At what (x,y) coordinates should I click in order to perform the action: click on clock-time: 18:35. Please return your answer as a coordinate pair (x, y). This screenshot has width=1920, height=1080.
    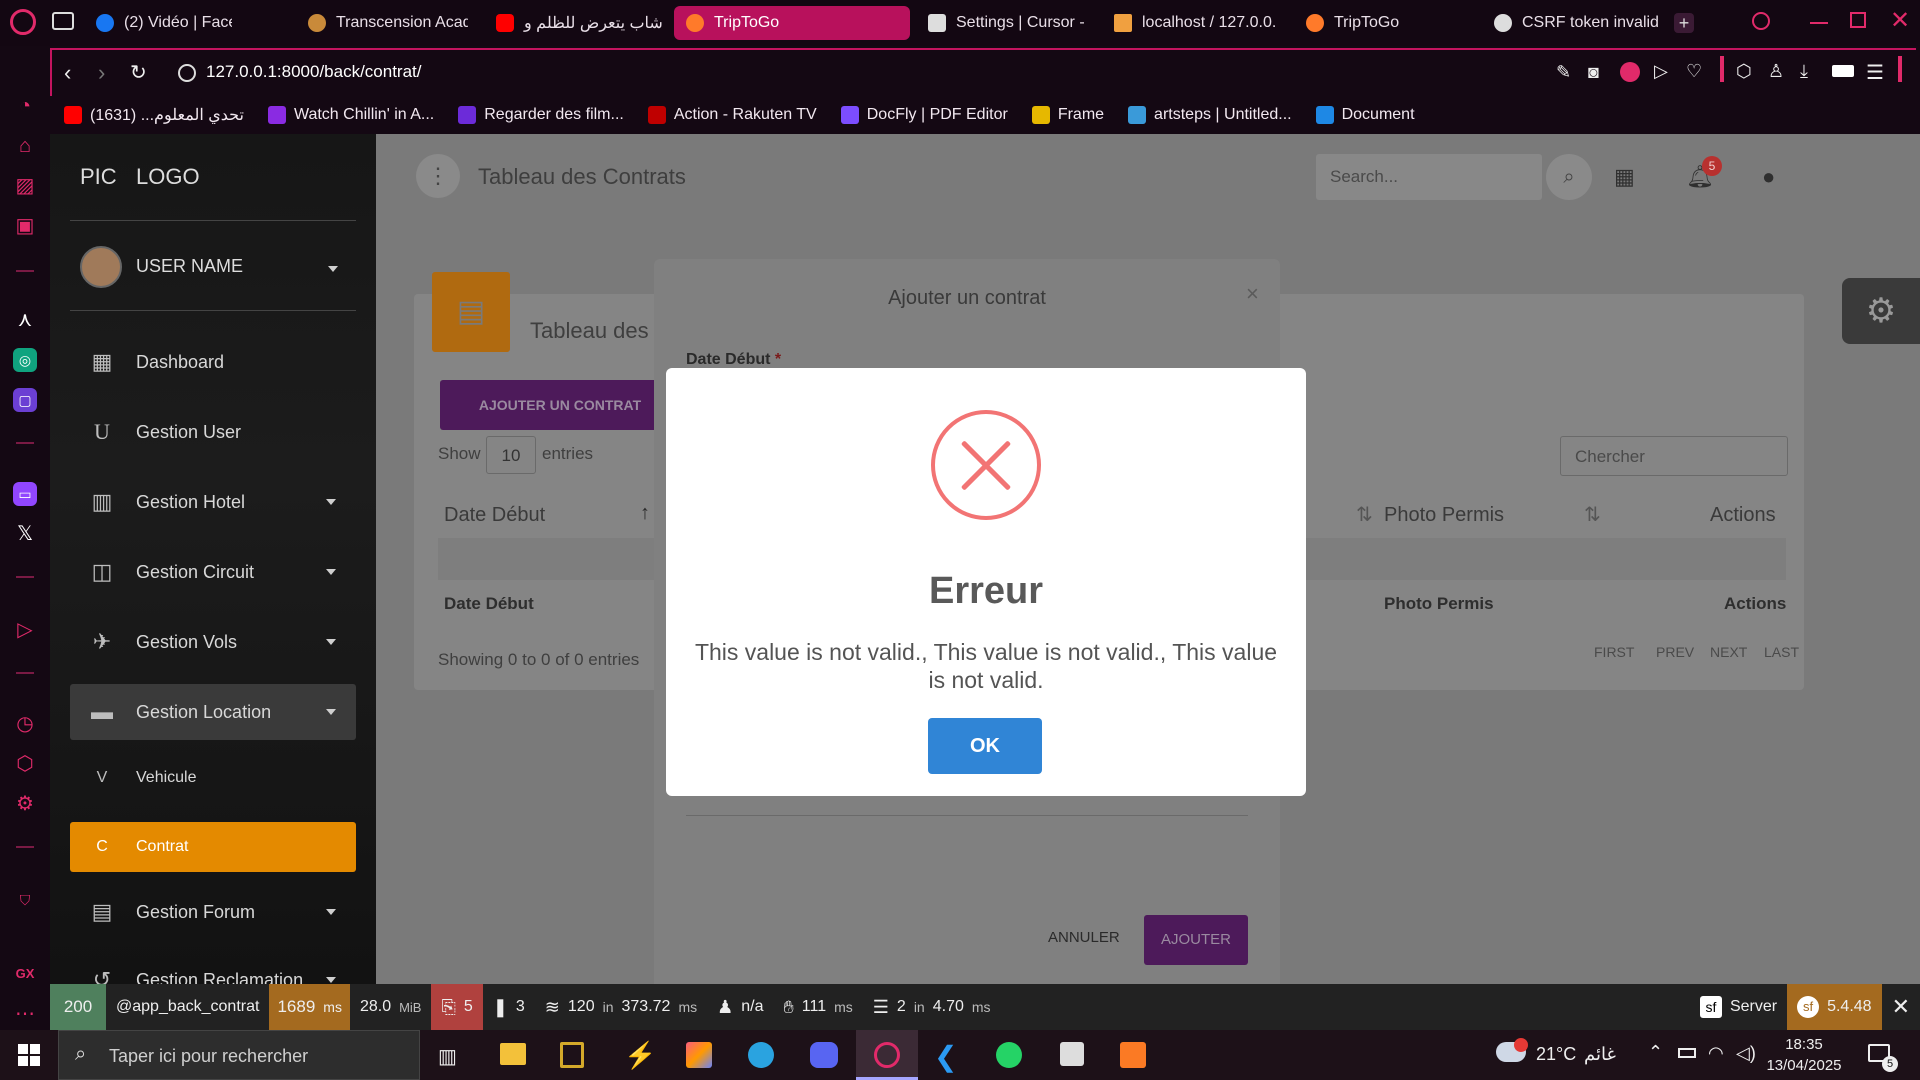
    Looking at the image, I should click on (1804, 1044).